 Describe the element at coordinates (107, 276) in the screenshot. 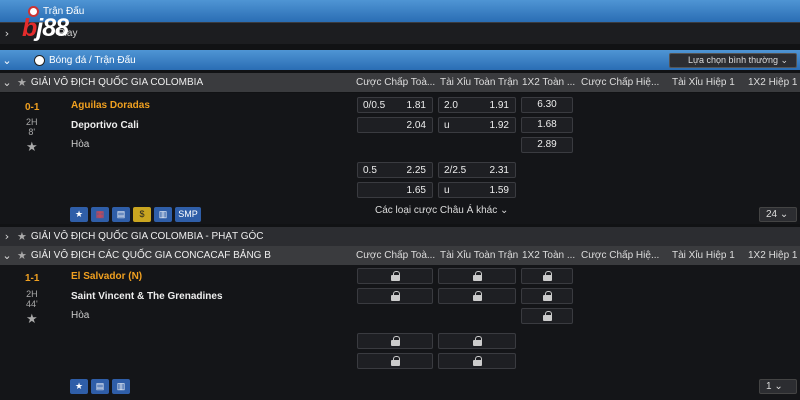

I see `home-team: El Salvador (N)` at that location.